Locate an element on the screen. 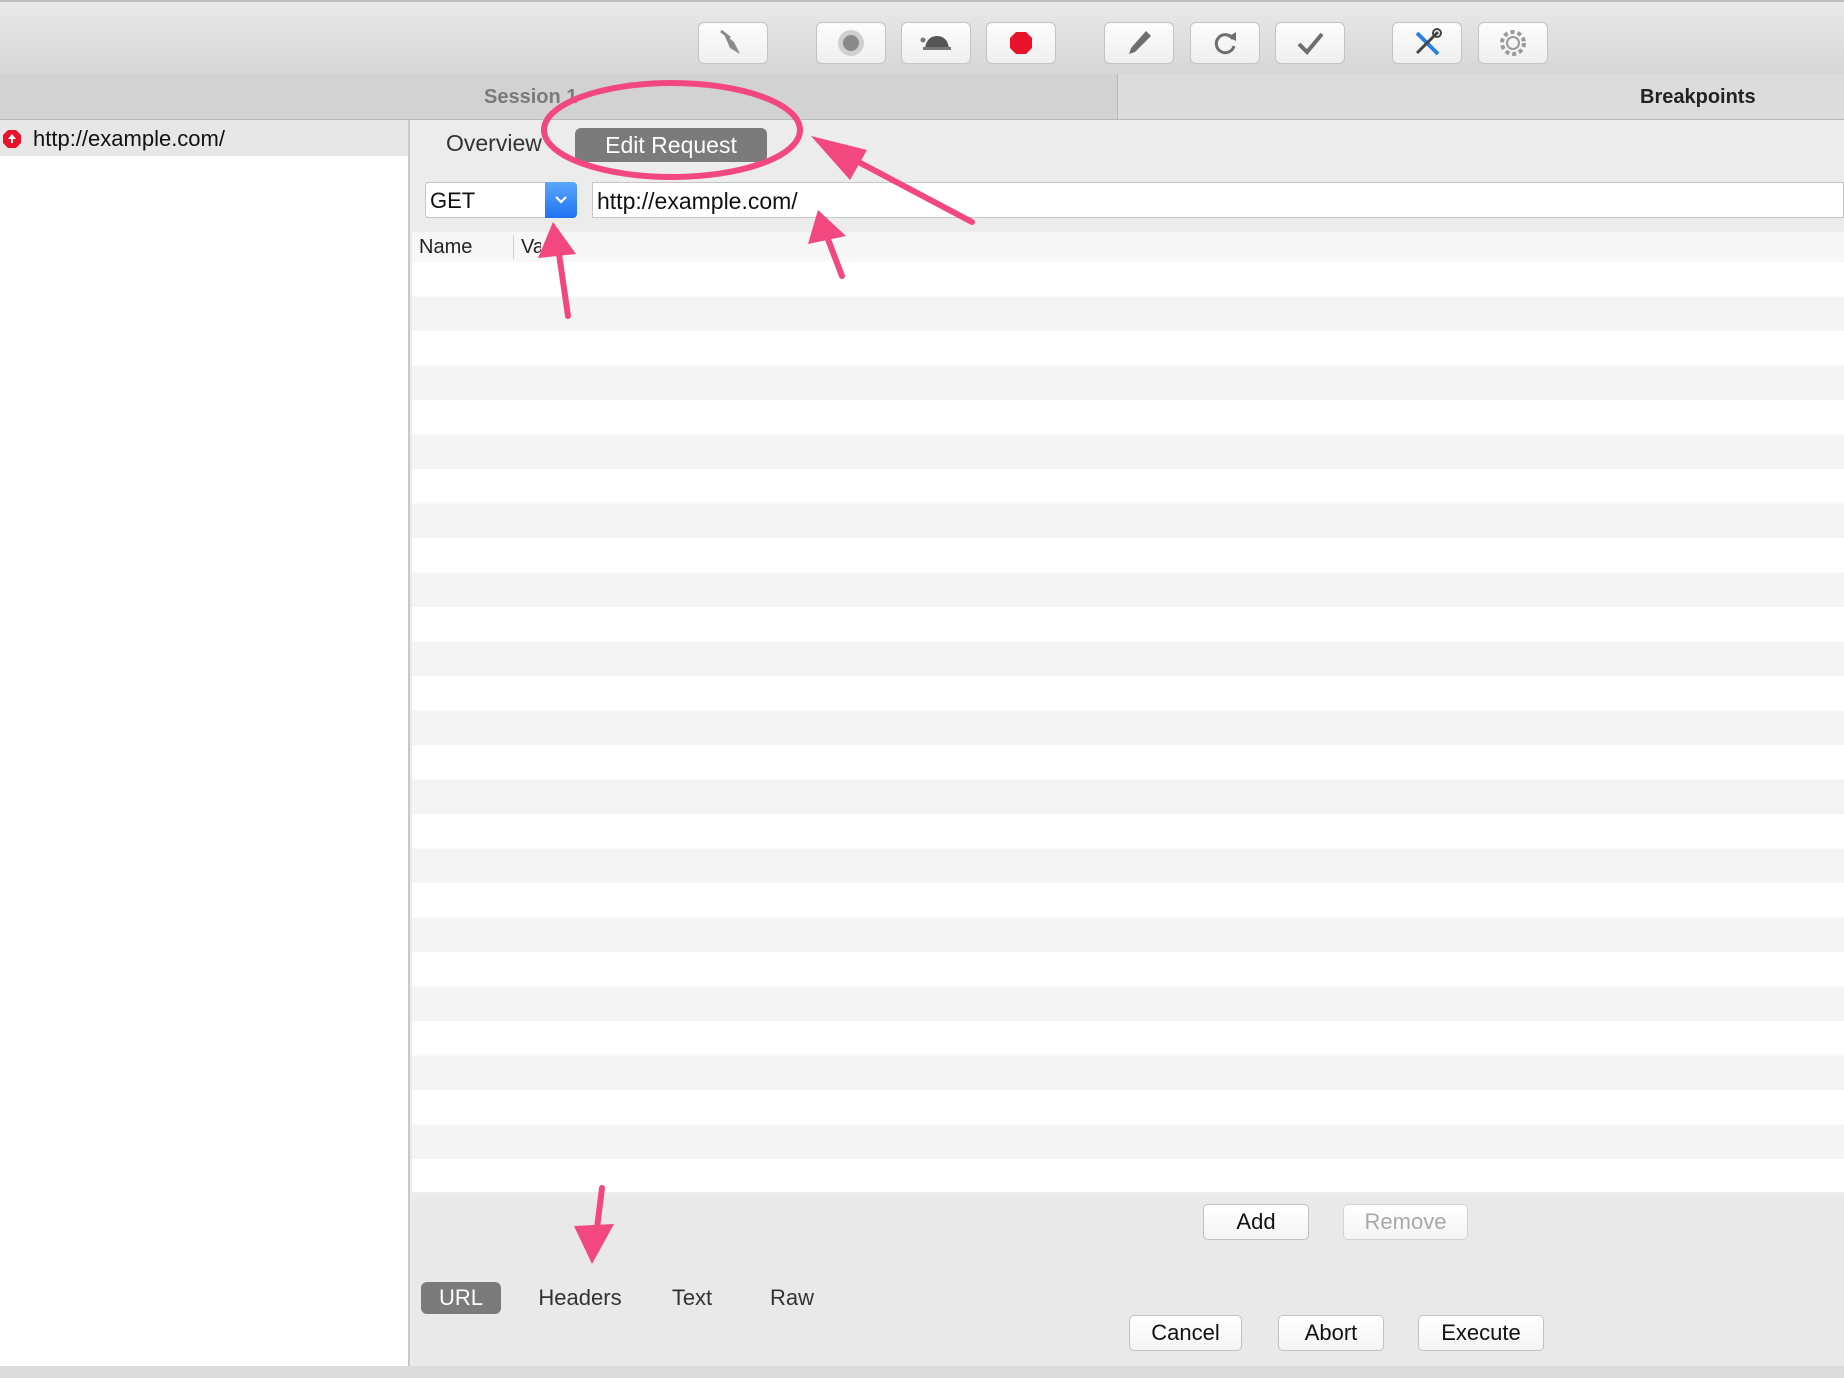  repeat-icon is located at coordinates (1225, 43).